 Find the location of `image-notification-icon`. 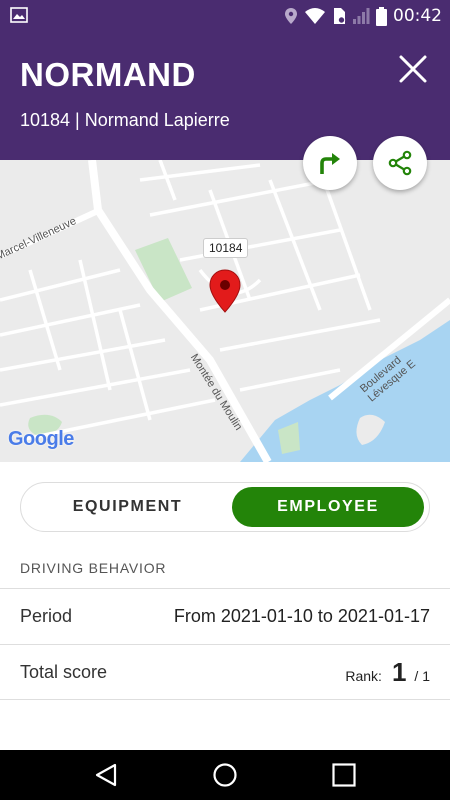

image-notification-icon is located at coordinates (19, 15).